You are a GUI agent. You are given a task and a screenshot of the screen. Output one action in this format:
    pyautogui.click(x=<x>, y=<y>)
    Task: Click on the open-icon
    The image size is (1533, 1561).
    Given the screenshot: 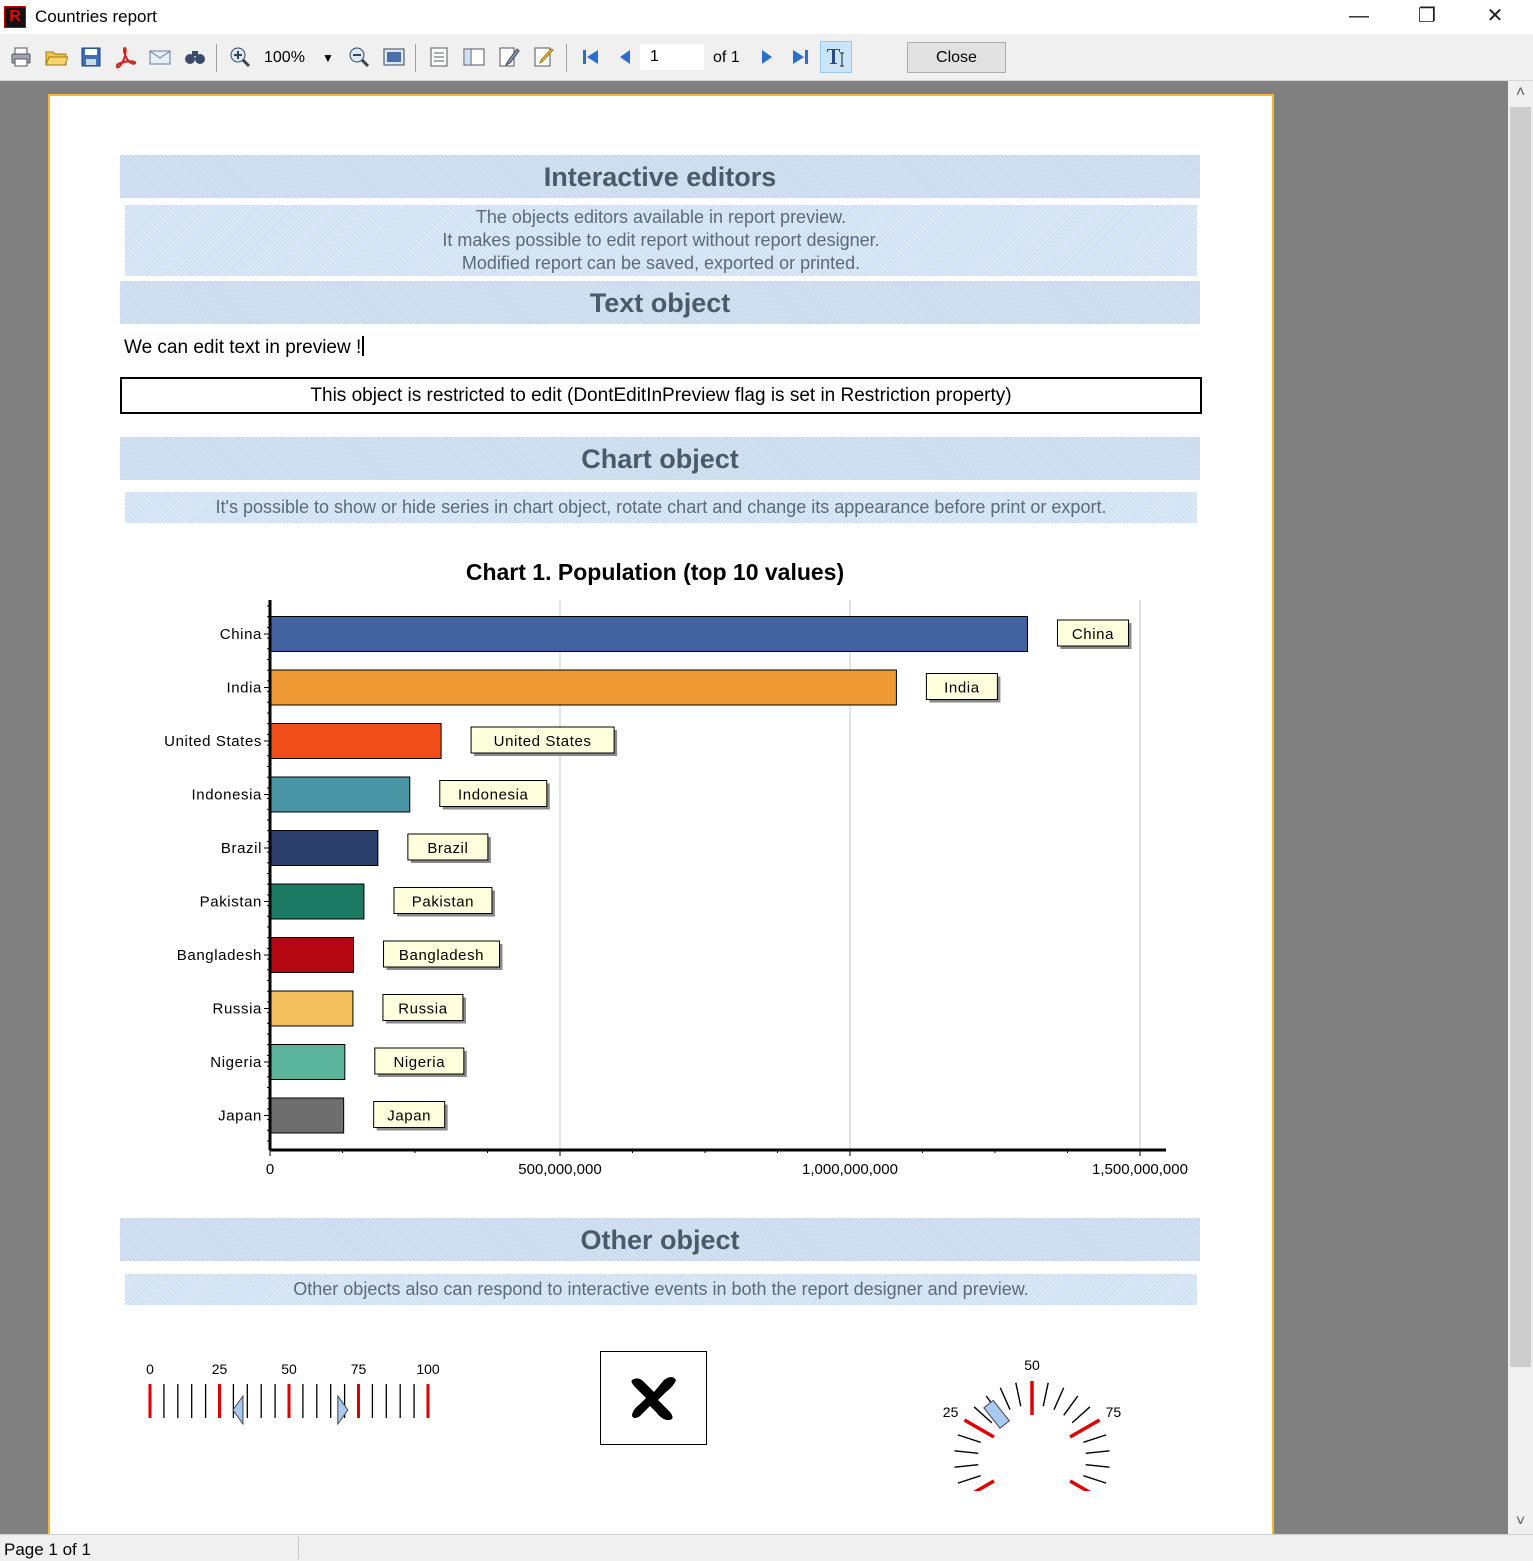 What is the action you would take?
    pyautogui.click(x=56, y=57)
    